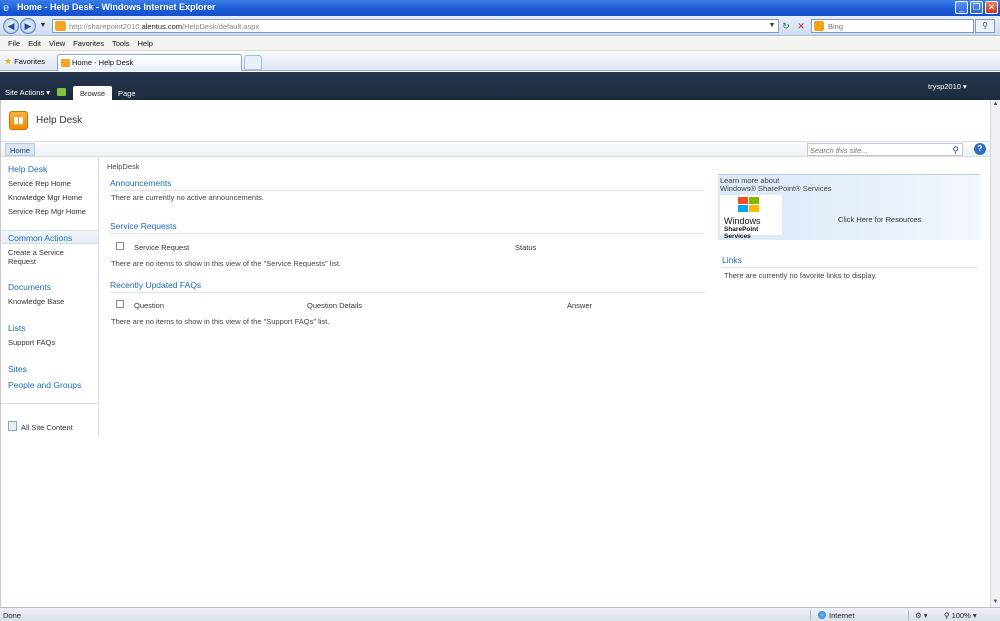 Image resolution: width=1000 pixels, height=621 pixels. Describe the element at coordinates (43, 26) in the screenshot. I see `recent-pages-icon: ▼` at that location.